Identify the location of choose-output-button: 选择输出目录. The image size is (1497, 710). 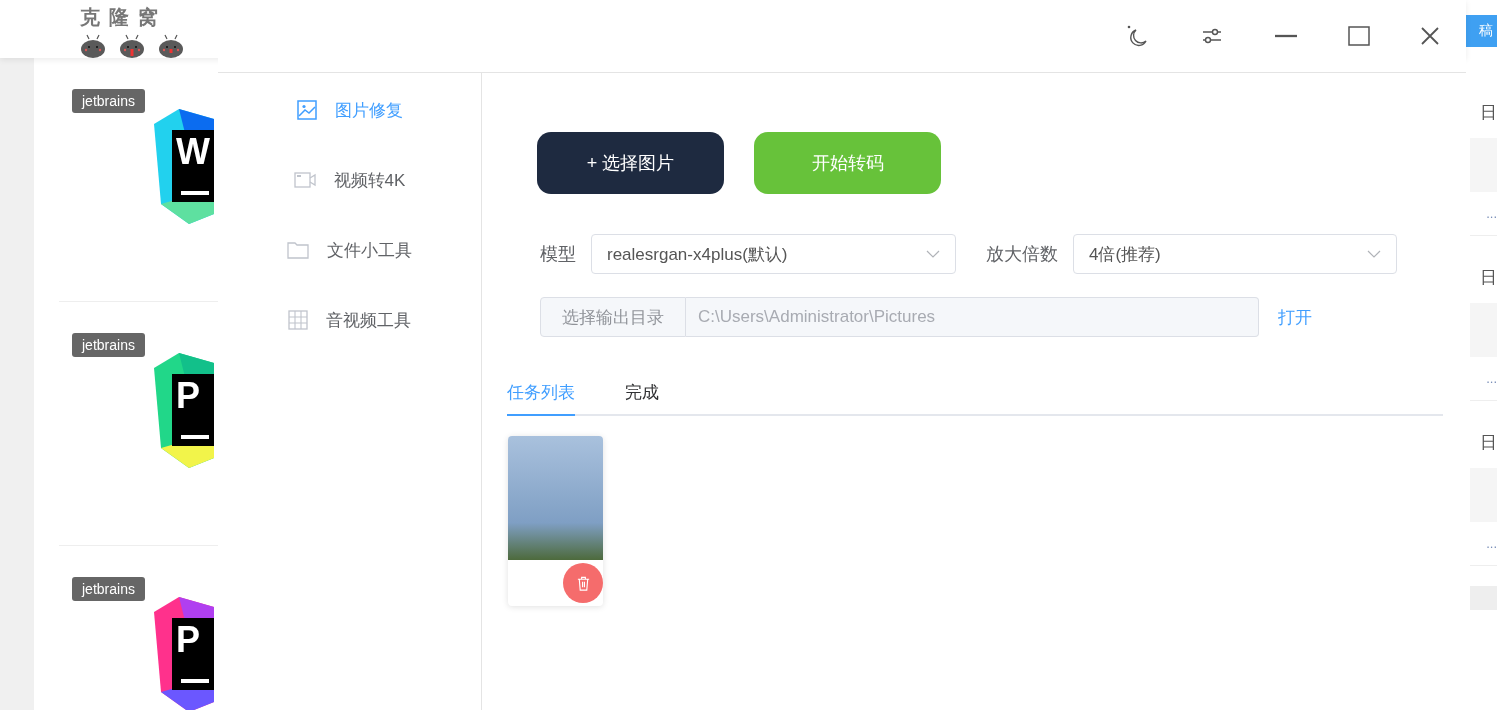
(613, 317).